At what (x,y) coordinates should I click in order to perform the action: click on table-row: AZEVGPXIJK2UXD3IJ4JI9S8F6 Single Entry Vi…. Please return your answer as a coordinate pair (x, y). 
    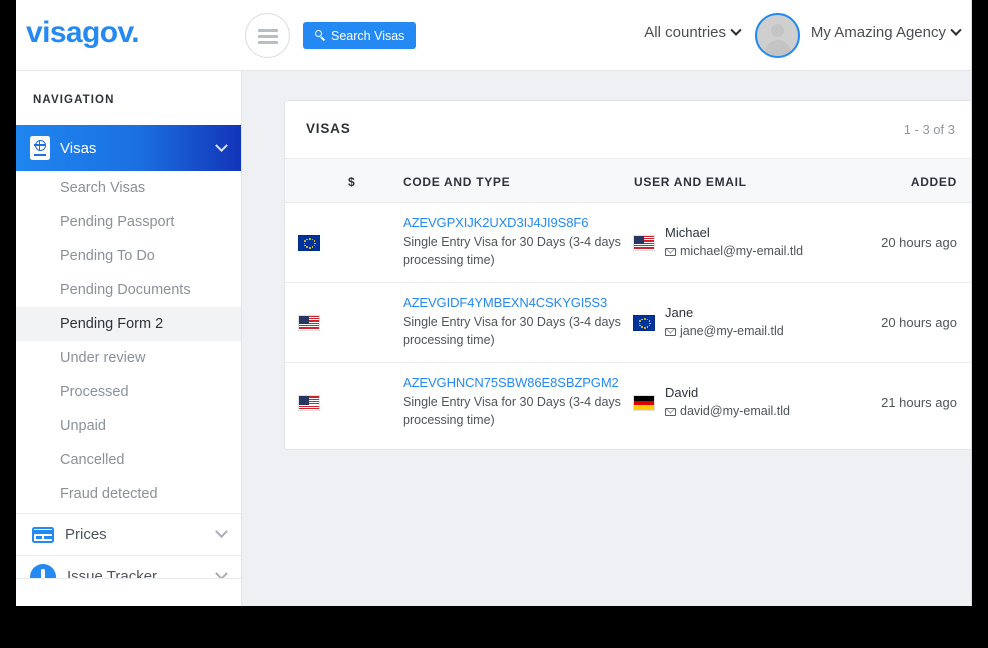
    Looking at the image, I should click on (628, 243).